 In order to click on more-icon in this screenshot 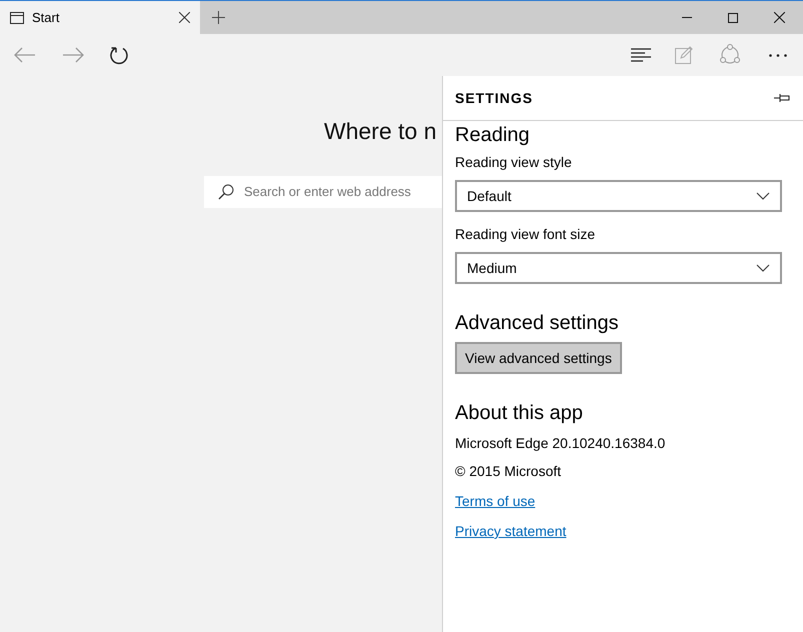, I will do `click(778, 55)`.